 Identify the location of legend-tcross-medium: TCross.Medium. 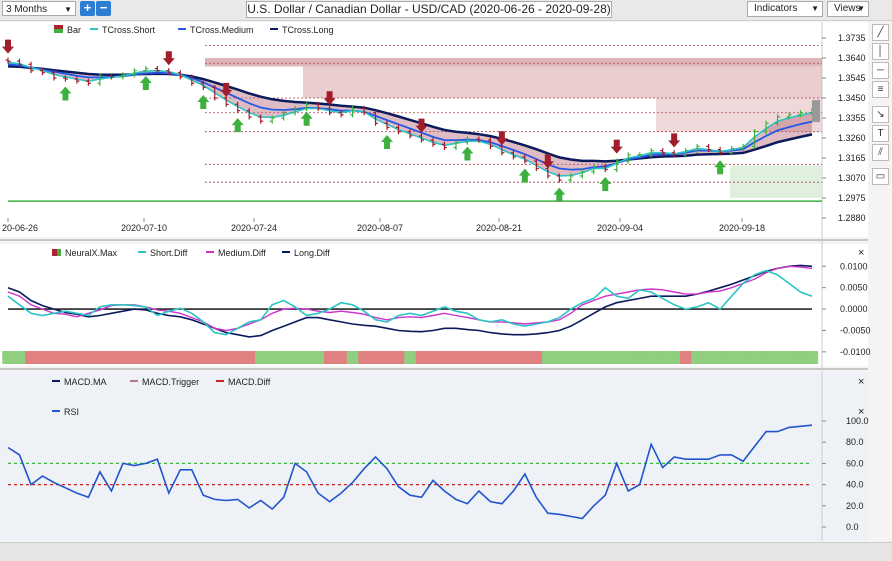
(222, 30).